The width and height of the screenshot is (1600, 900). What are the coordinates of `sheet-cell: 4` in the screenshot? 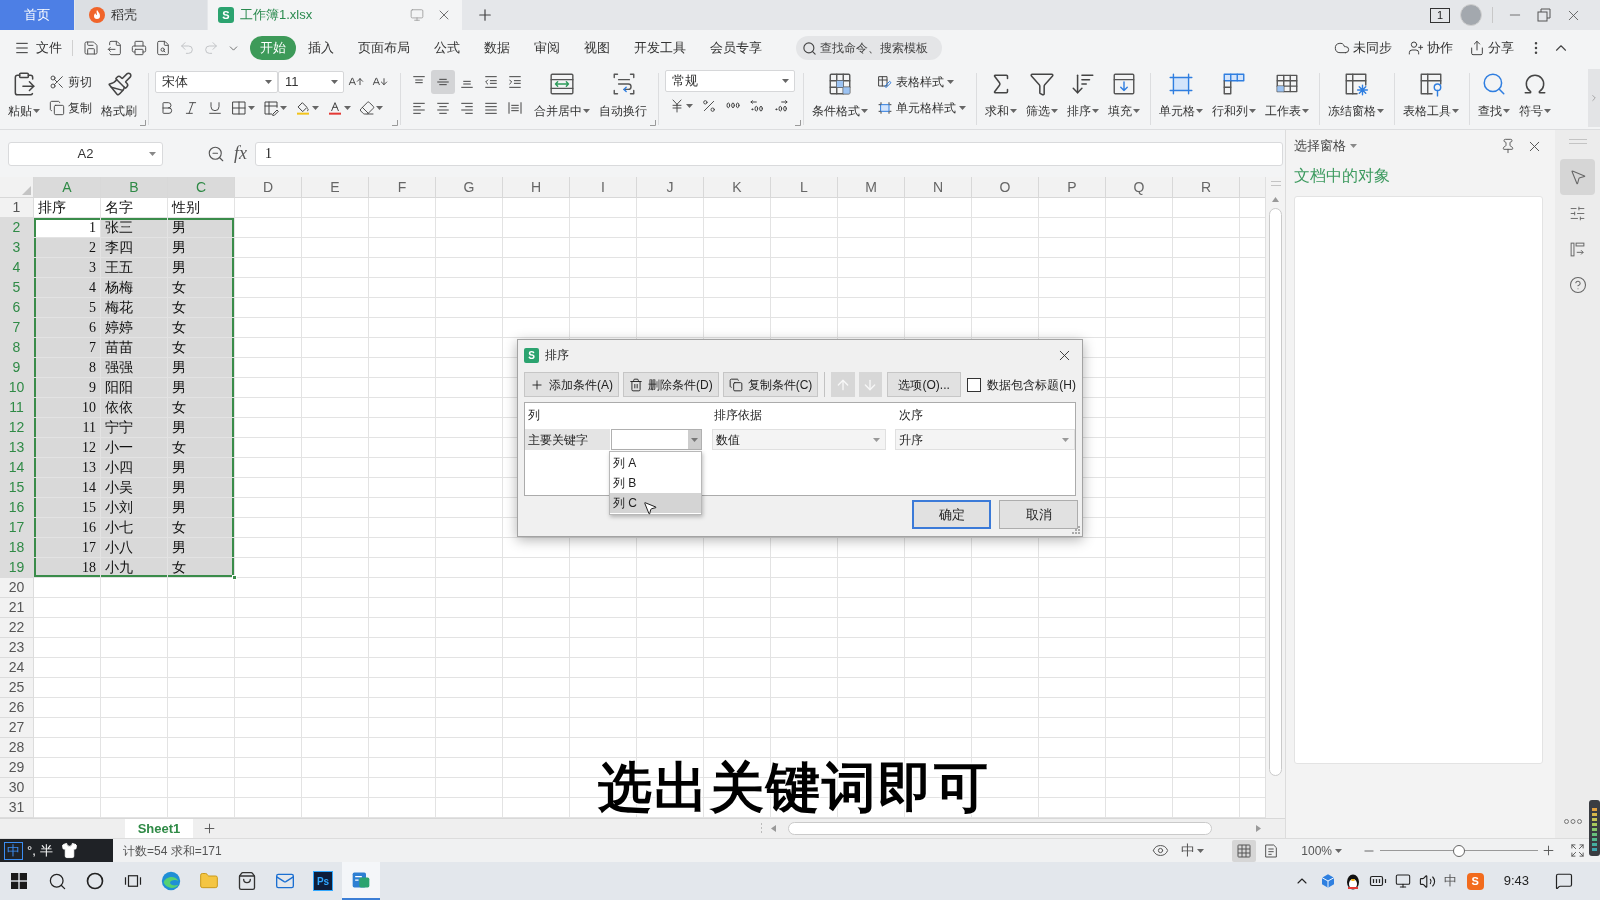 It's located at (67, 288).